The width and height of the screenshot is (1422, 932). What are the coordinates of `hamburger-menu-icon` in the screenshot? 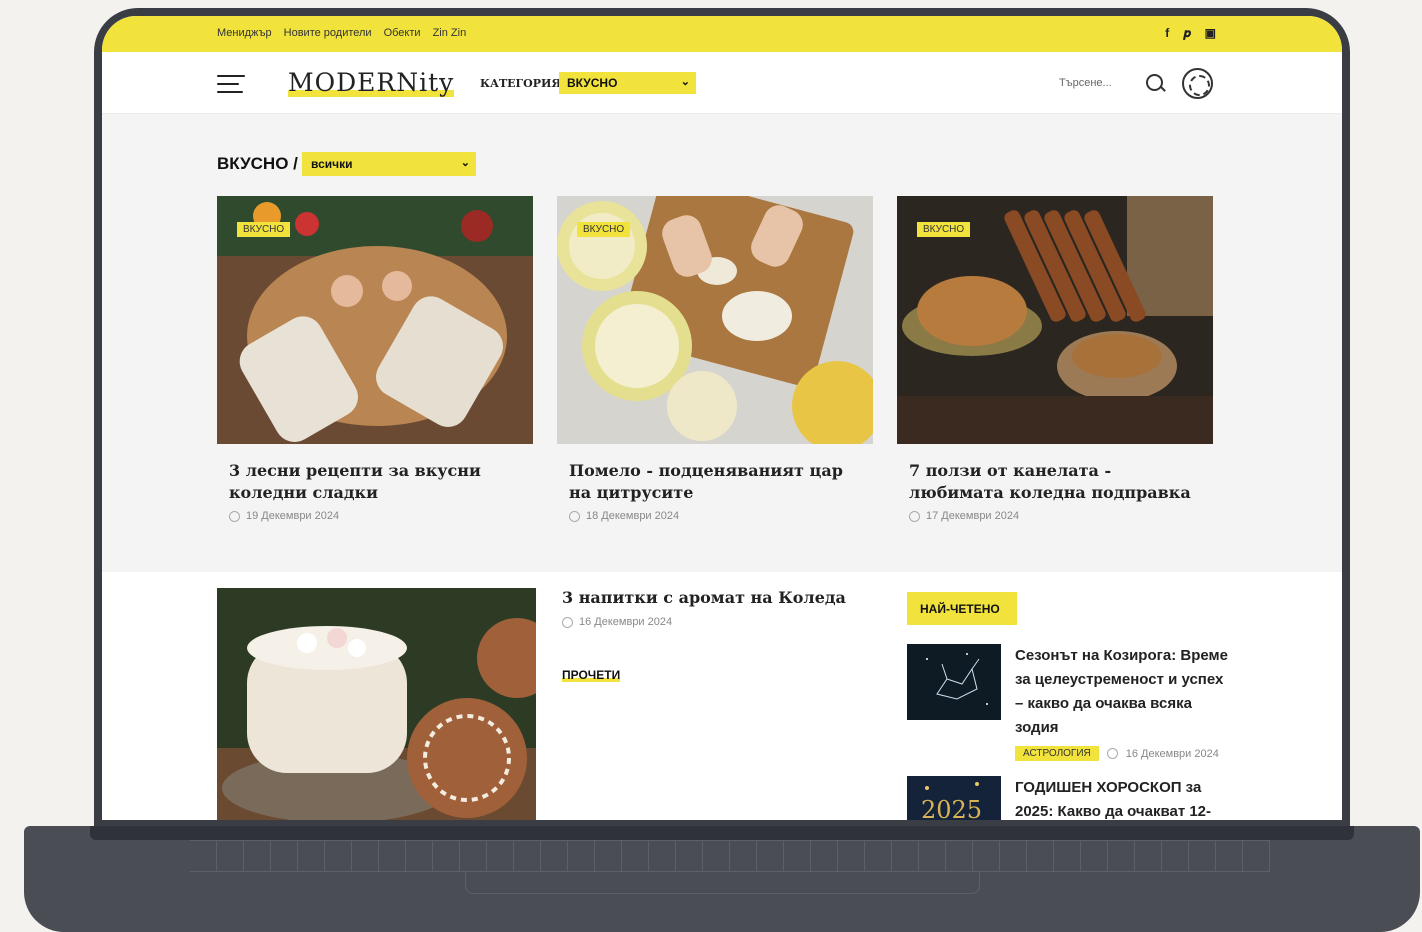 It's located at (231, 84).